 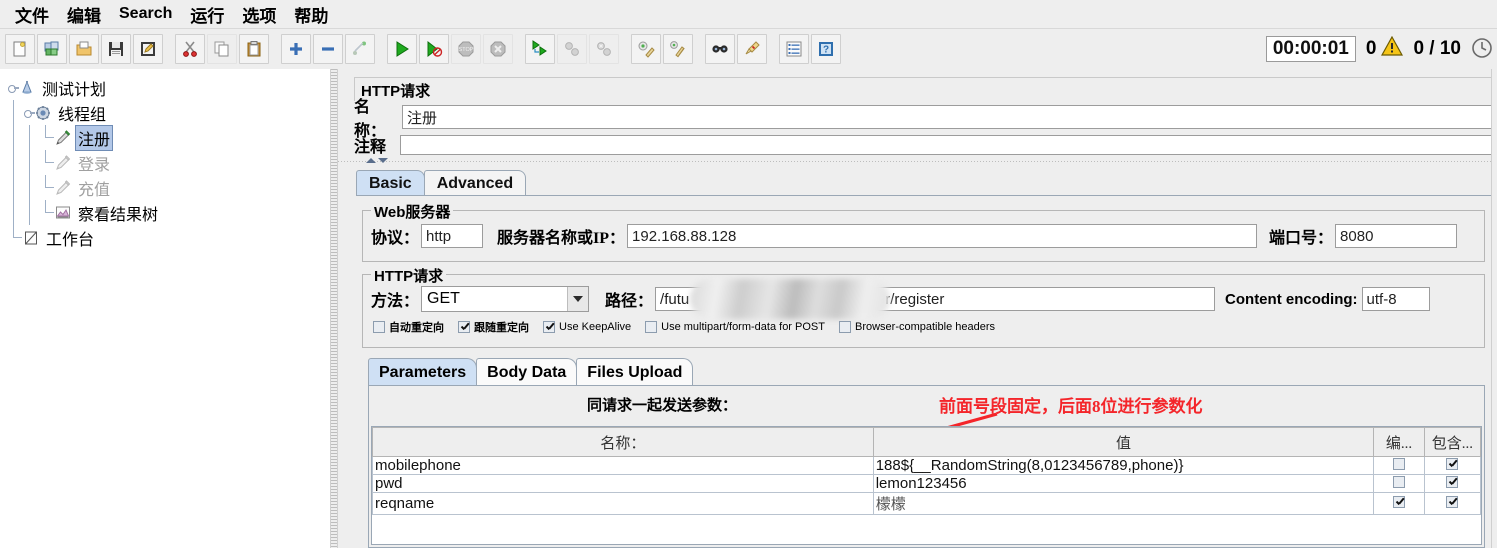 What do you see at coordinates (116, 49) in the screenshot?
I see `save-icon` at bounding box center [116, 49].